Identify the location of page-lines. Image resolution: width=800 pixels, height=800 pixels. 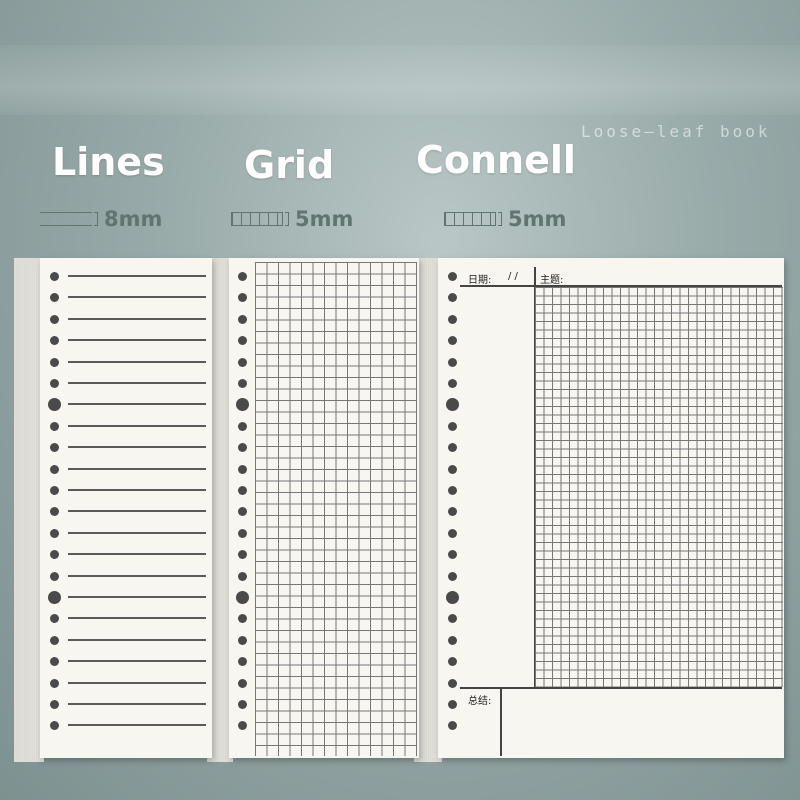
(126, 508).